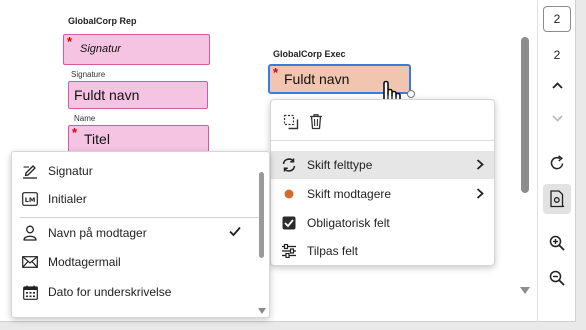  Describe the element at coordinates (382, 165) in the screenshot. I see `menu-item-change-field-type: Skift felttype` at that location.